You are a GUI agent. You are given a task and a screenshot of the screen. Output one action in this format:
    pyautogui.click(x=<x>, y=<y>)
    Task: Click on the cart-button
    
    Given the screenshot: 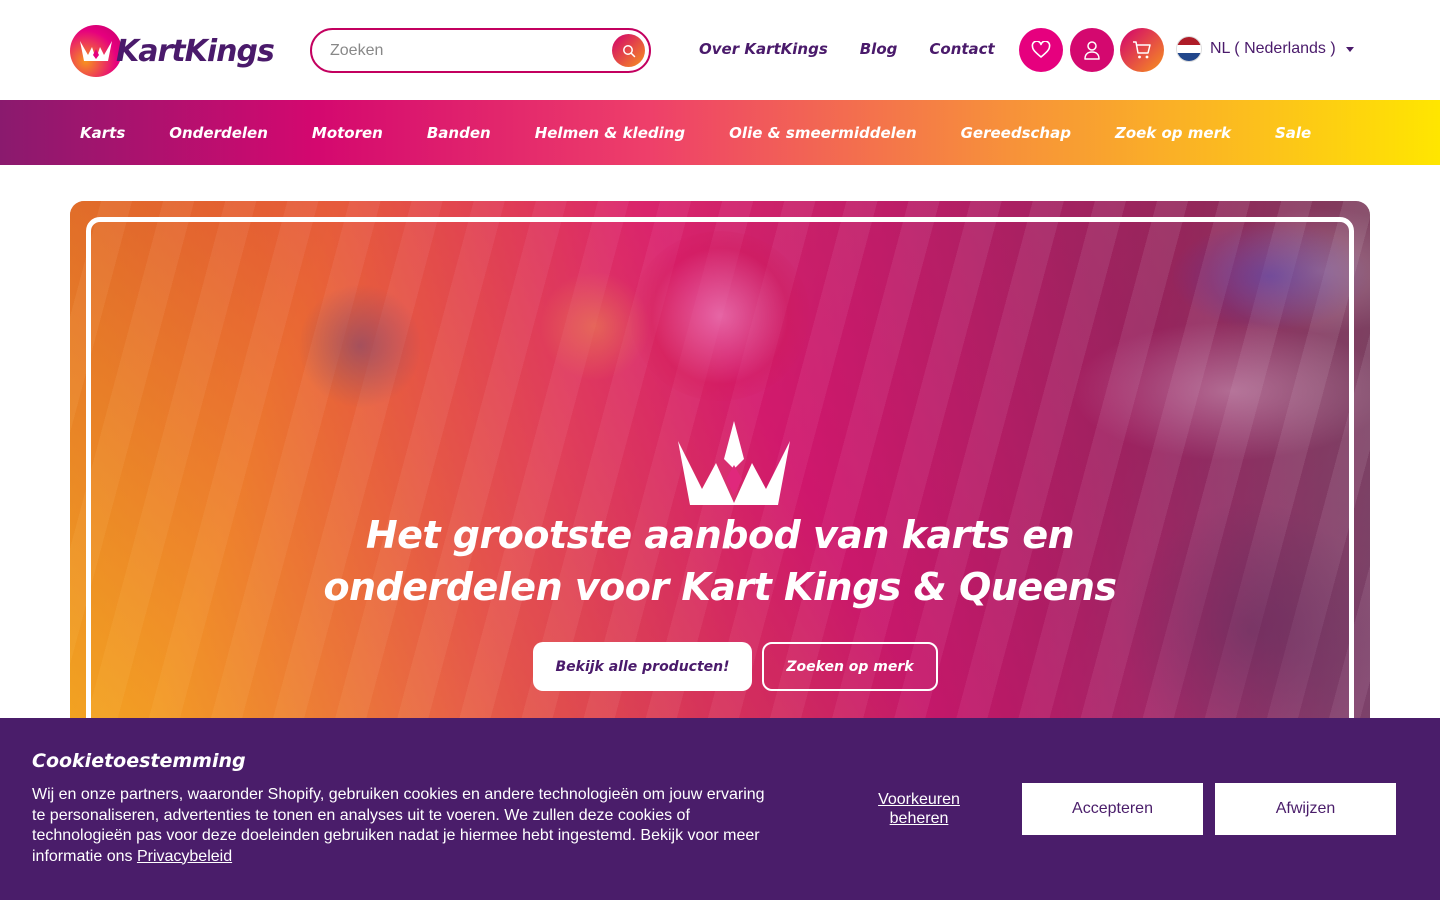 What is the action you would take?
    pyautogui.click(x=1142, y=50)
    